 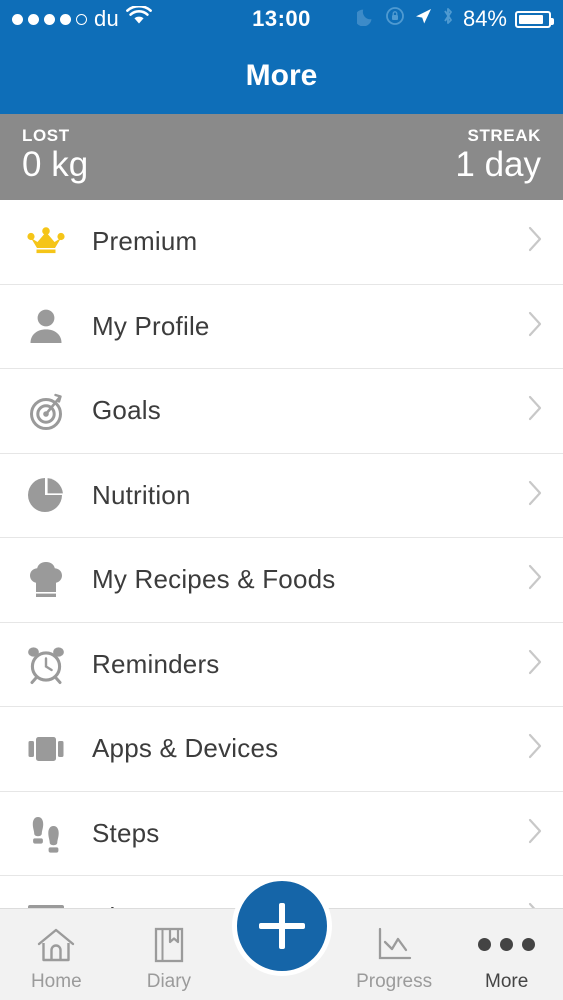 What do you see at coordinates (55, 165) in the screenshot?
I see `stat-lost-value: 0 kg` at bounding box center [55, 165].